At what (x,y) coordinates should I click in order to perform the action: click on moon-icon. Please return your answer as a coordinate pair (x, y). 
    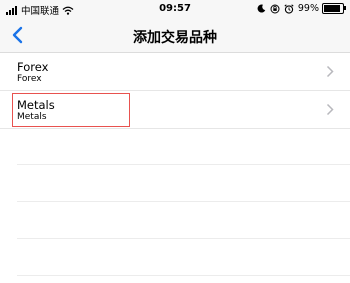
    Looking at the image, I should click on (261, 8).